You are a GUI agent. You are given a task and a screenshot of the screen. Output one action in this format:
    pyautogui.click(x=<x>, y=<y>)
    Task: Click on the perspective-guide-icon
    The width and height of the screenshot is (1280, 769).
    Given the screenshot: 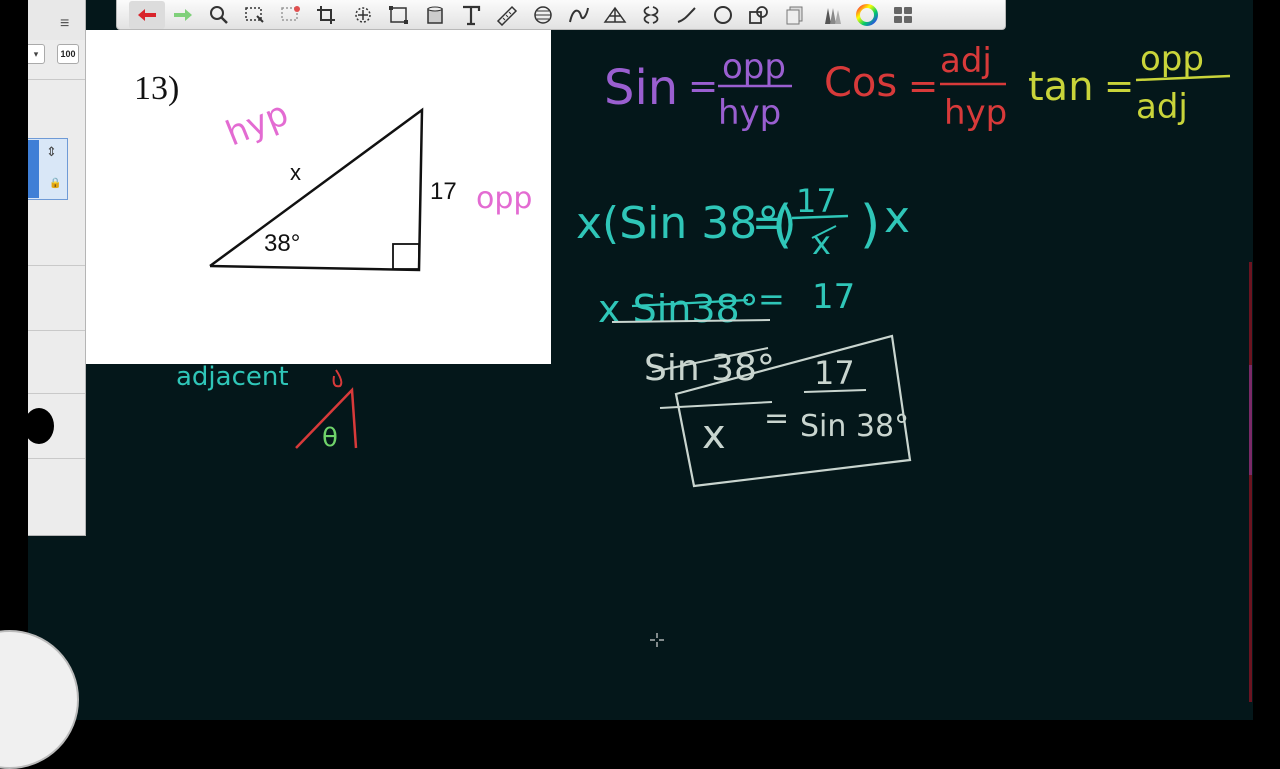 What is the action you would take?
    pyautogui.click(x=615, y=15)
    